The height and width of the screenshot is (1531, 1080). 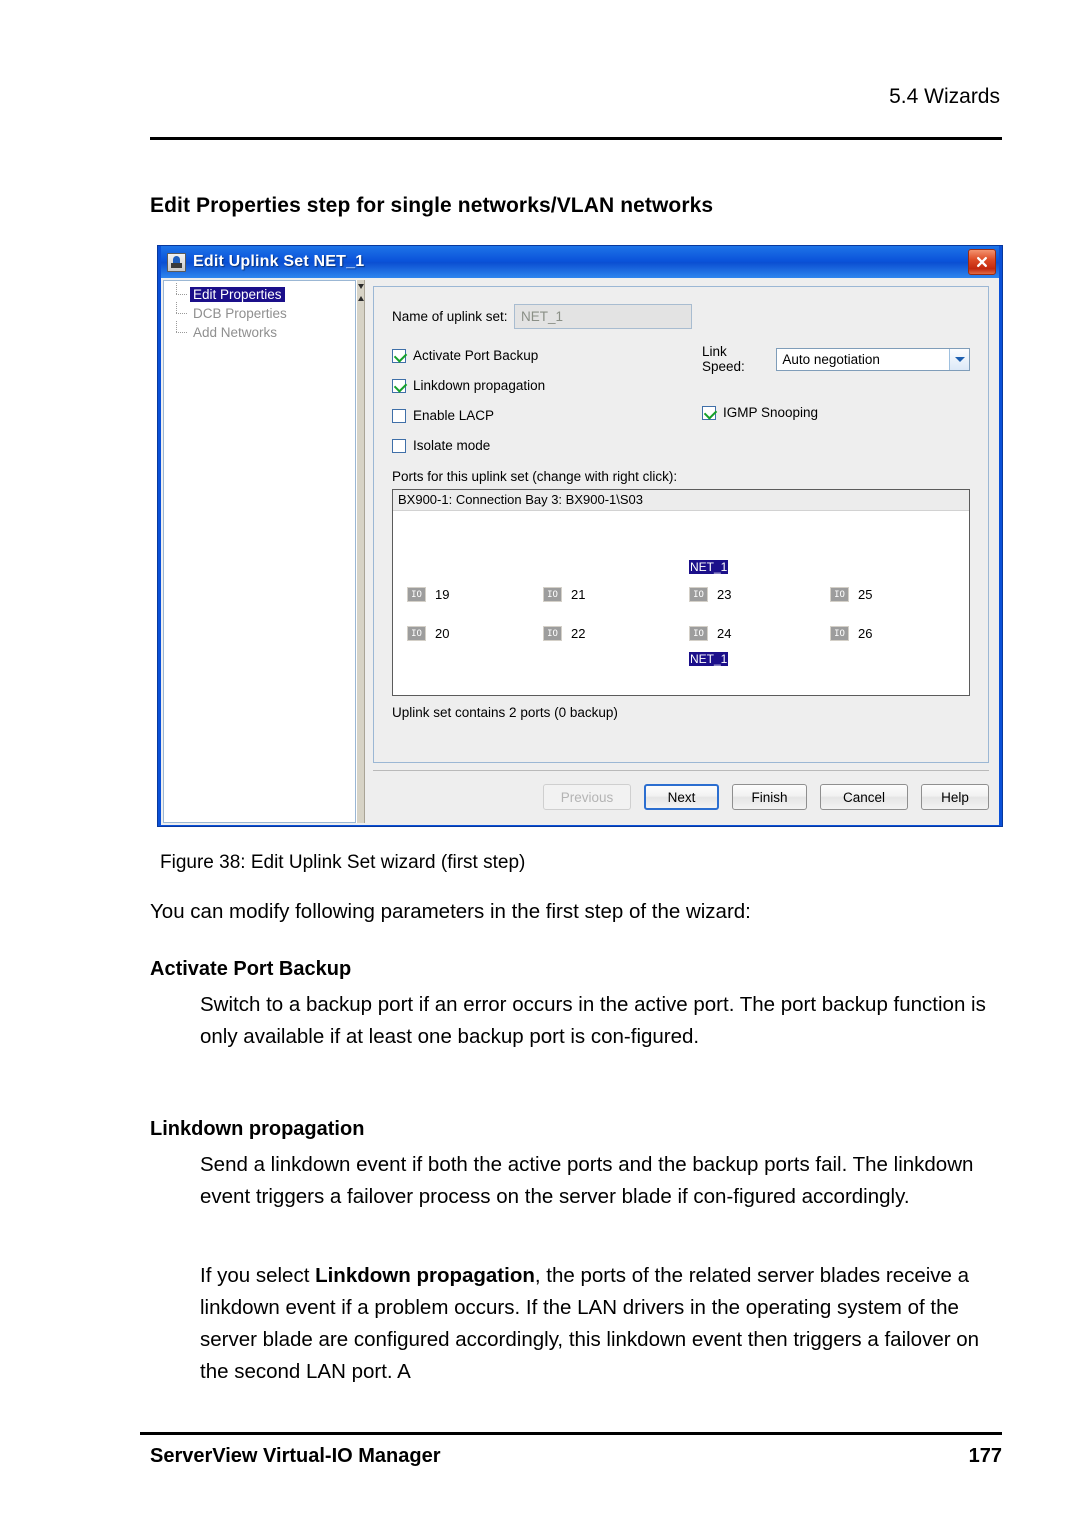 What do you see at coordinates (578, 594) in the screenshot?
I see `port-number: 21` at bounding box center [578, 594].